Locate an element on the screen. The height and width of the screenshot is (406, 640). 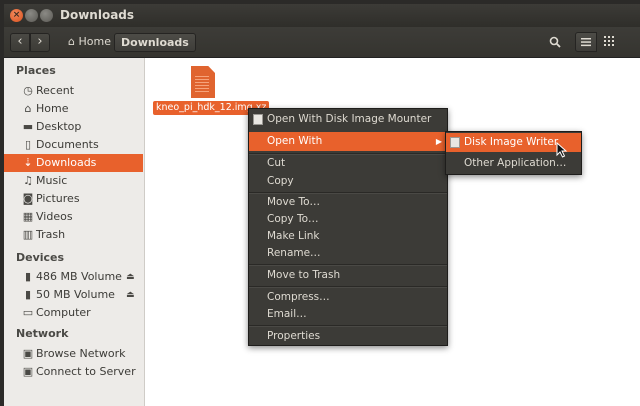
mouse-pointer-icon is located at coordinates (562, 150).